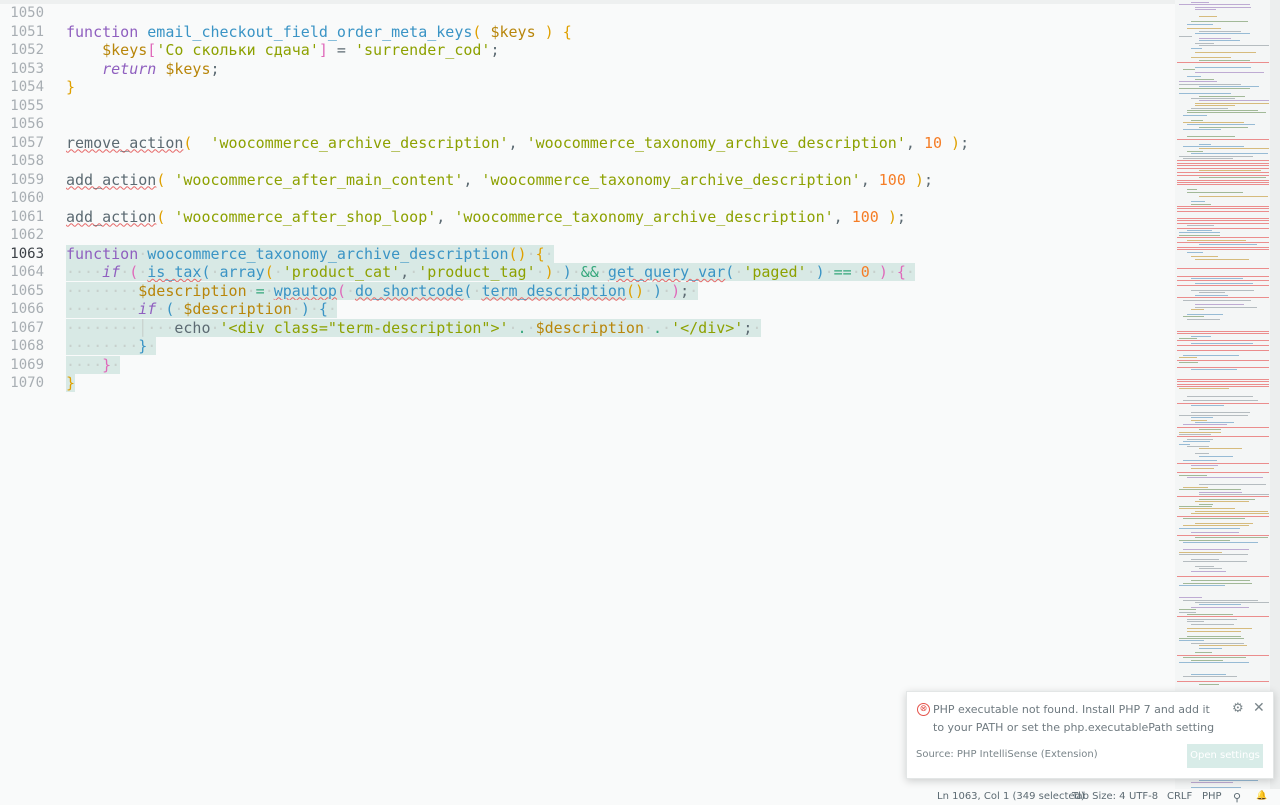 The height and width of the screenshot is (805, 1280). I want to click on code-token: add_action, so click(111, 216).